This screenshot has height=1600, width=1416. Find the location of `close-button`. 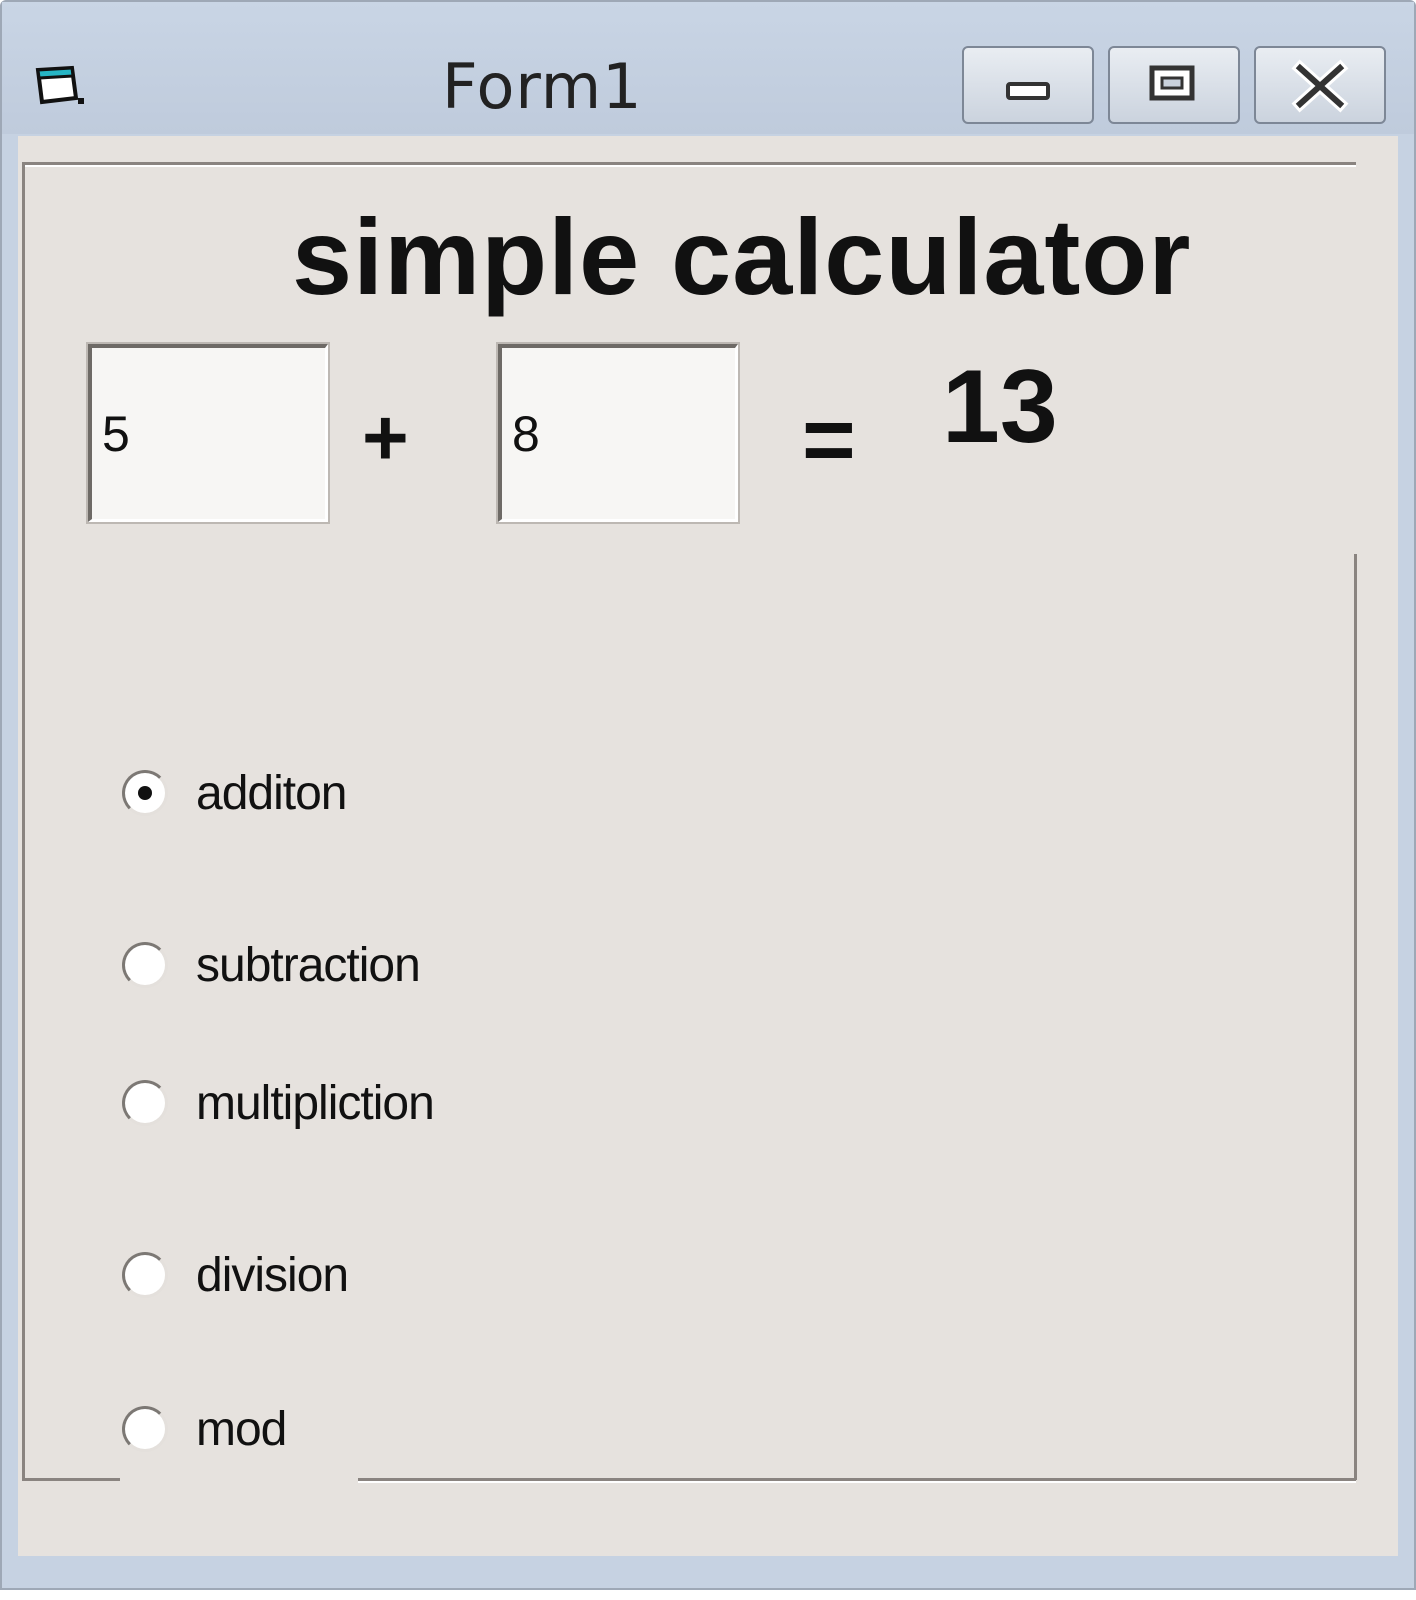

close-button is located at coordinates (1320, 85).